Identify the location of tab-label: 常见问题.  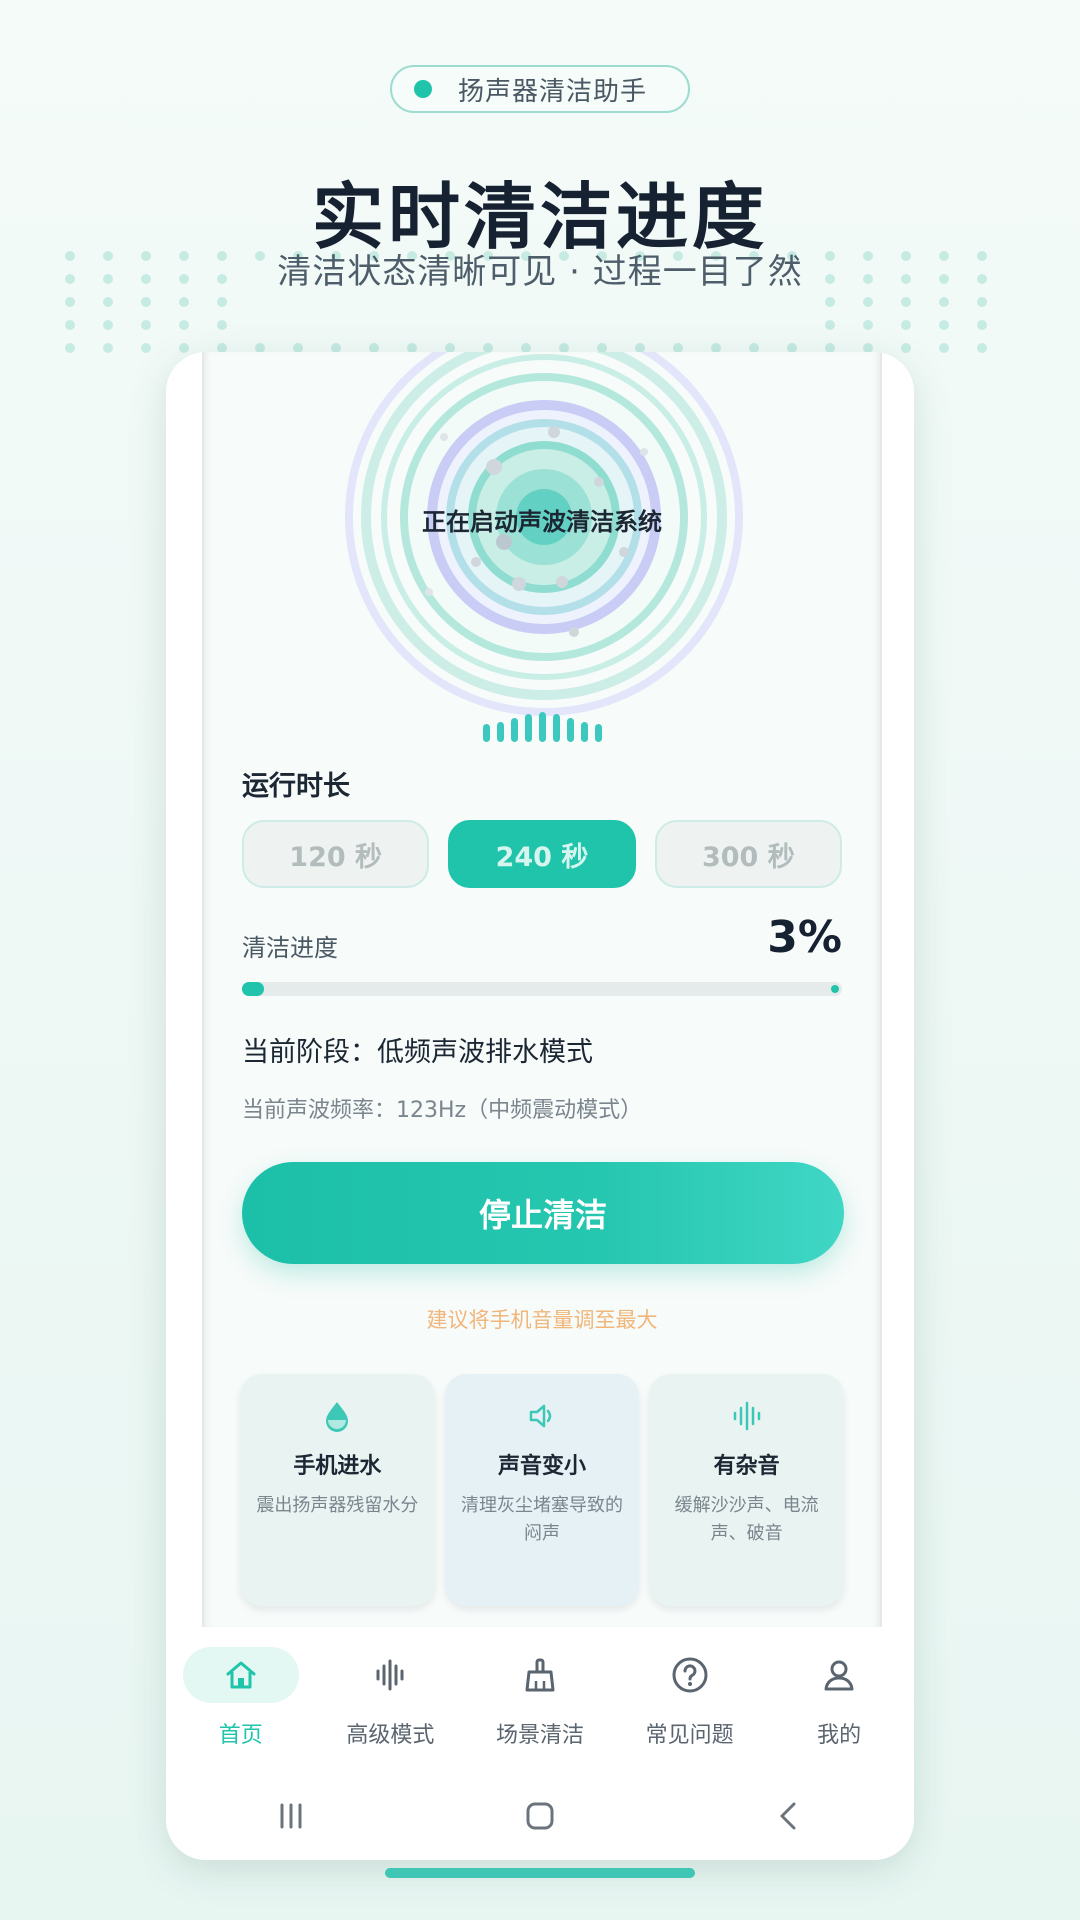
(689, 1735).